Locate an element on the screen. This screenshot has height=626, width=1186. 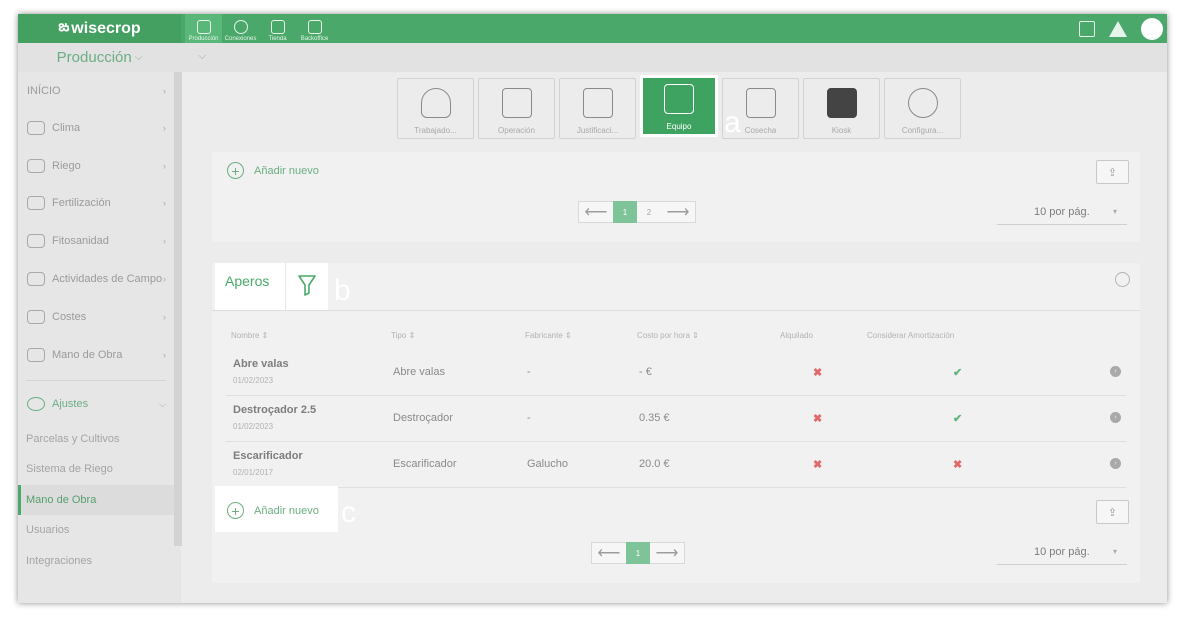
circle-icon is located at coordinates (1122, 279).